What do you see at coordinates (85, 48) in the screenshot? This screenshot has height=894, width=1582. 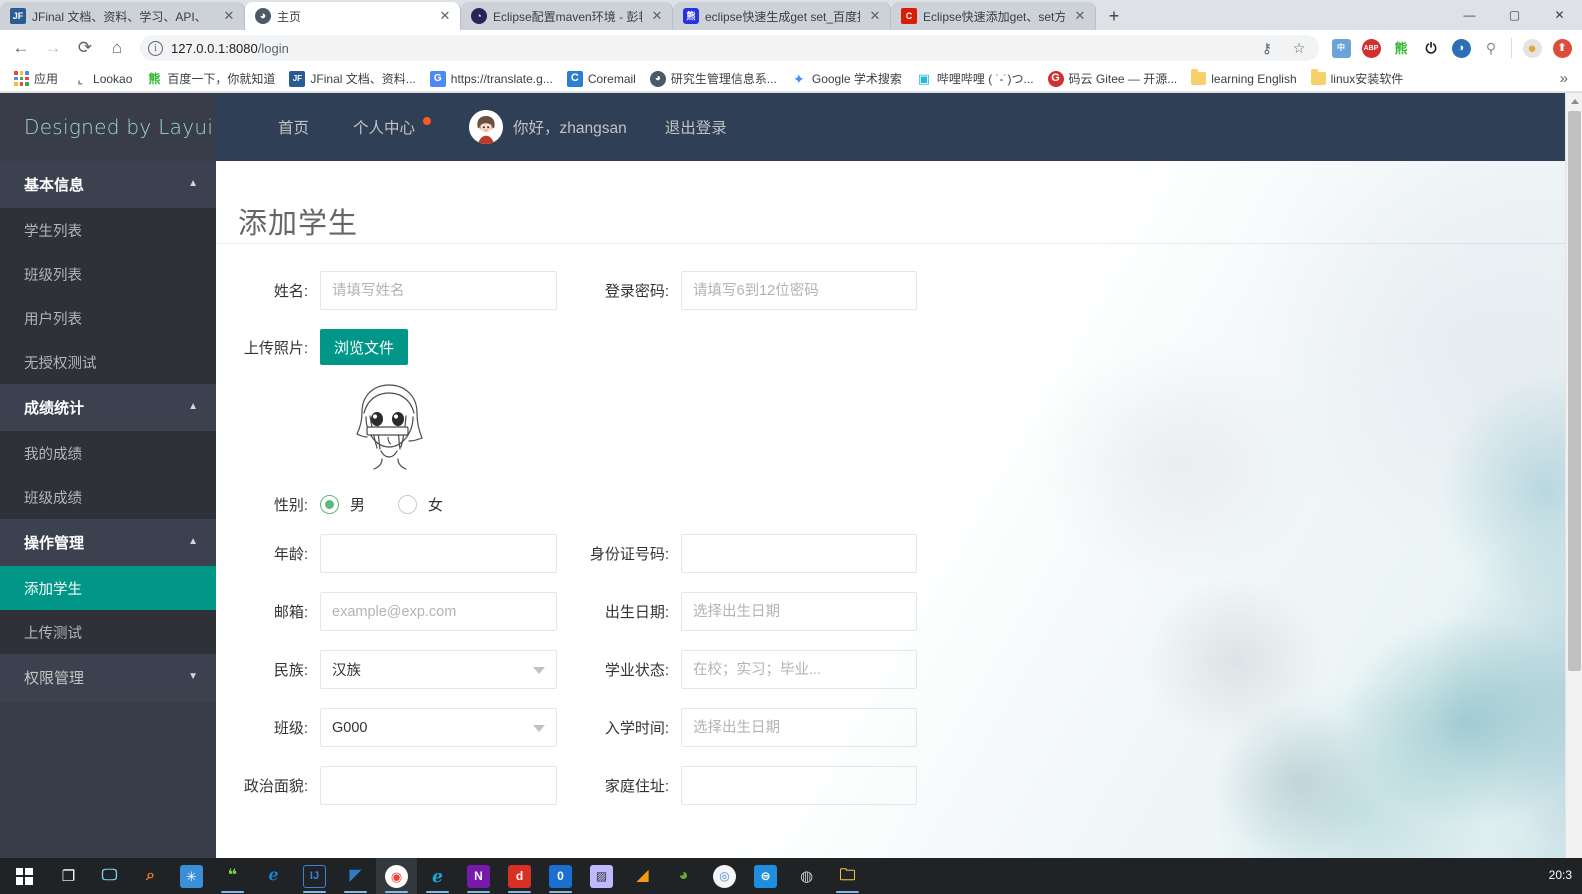 I see `reload-icon: ⟳` at bounding box center [85, 48].